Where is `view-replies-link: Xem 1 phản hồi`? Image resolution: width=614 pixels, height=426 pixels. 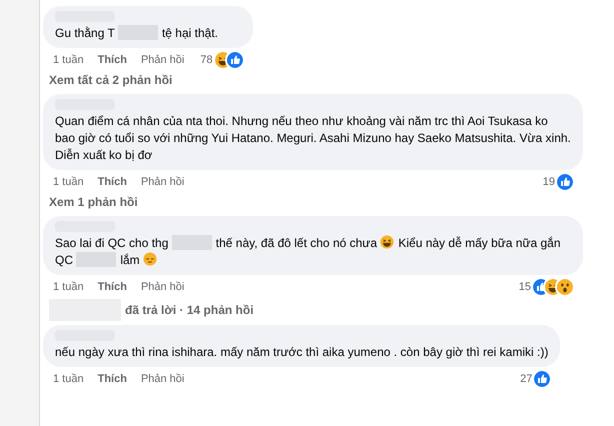
view-replies-link: Xem 1 phản hồi is located at coordinates (93, 202).